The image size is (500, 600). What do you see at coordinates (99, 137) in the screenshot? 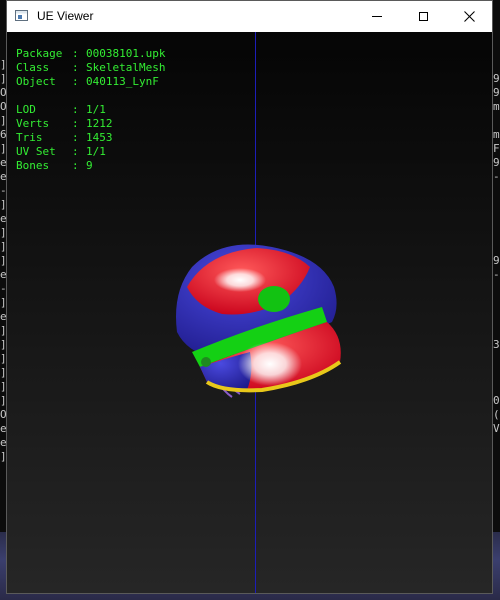
I see `info-tris-value: 1453` at bounding box center [99, 137].